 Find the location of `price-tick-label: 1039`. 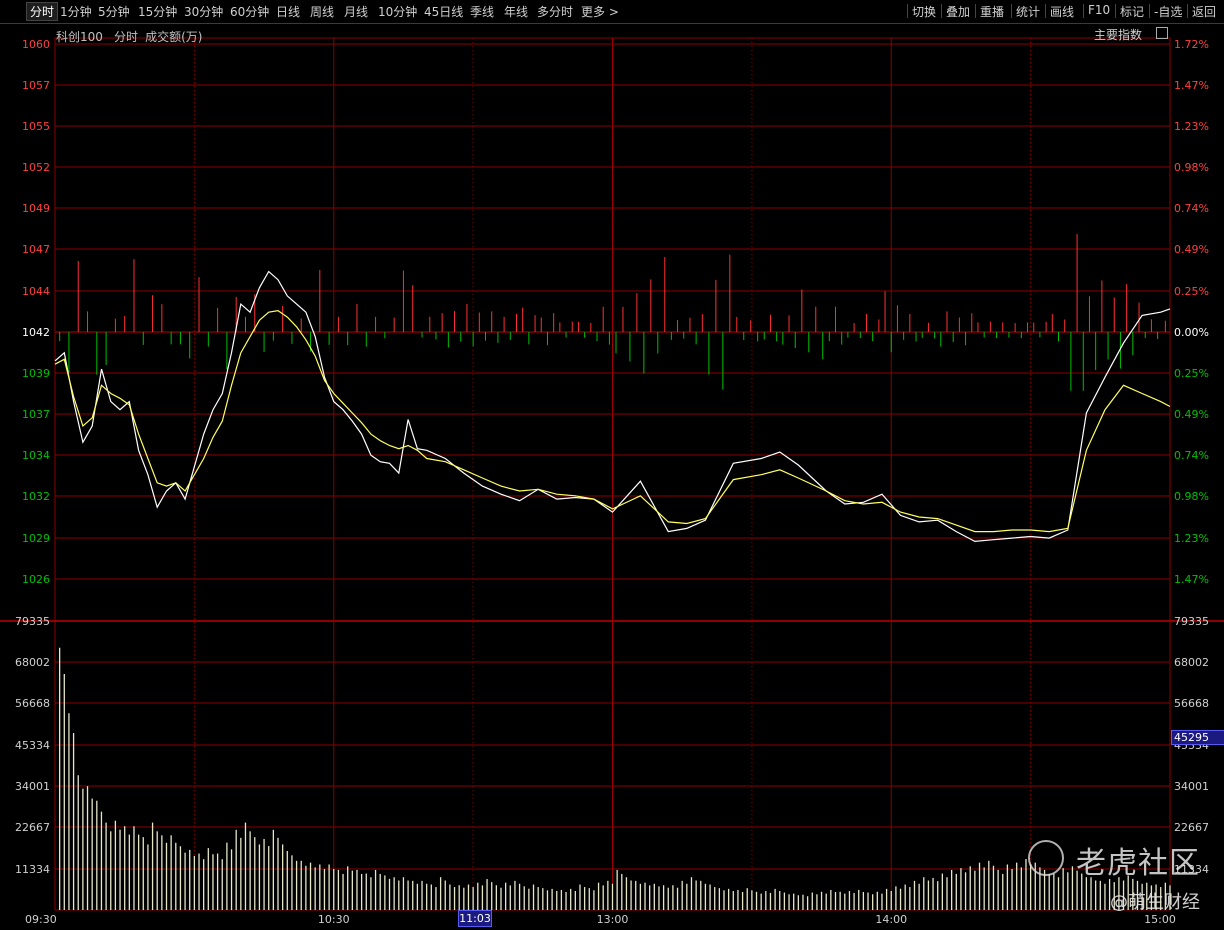

price-tick-label: 1039 is located at coordinates (36, 373).